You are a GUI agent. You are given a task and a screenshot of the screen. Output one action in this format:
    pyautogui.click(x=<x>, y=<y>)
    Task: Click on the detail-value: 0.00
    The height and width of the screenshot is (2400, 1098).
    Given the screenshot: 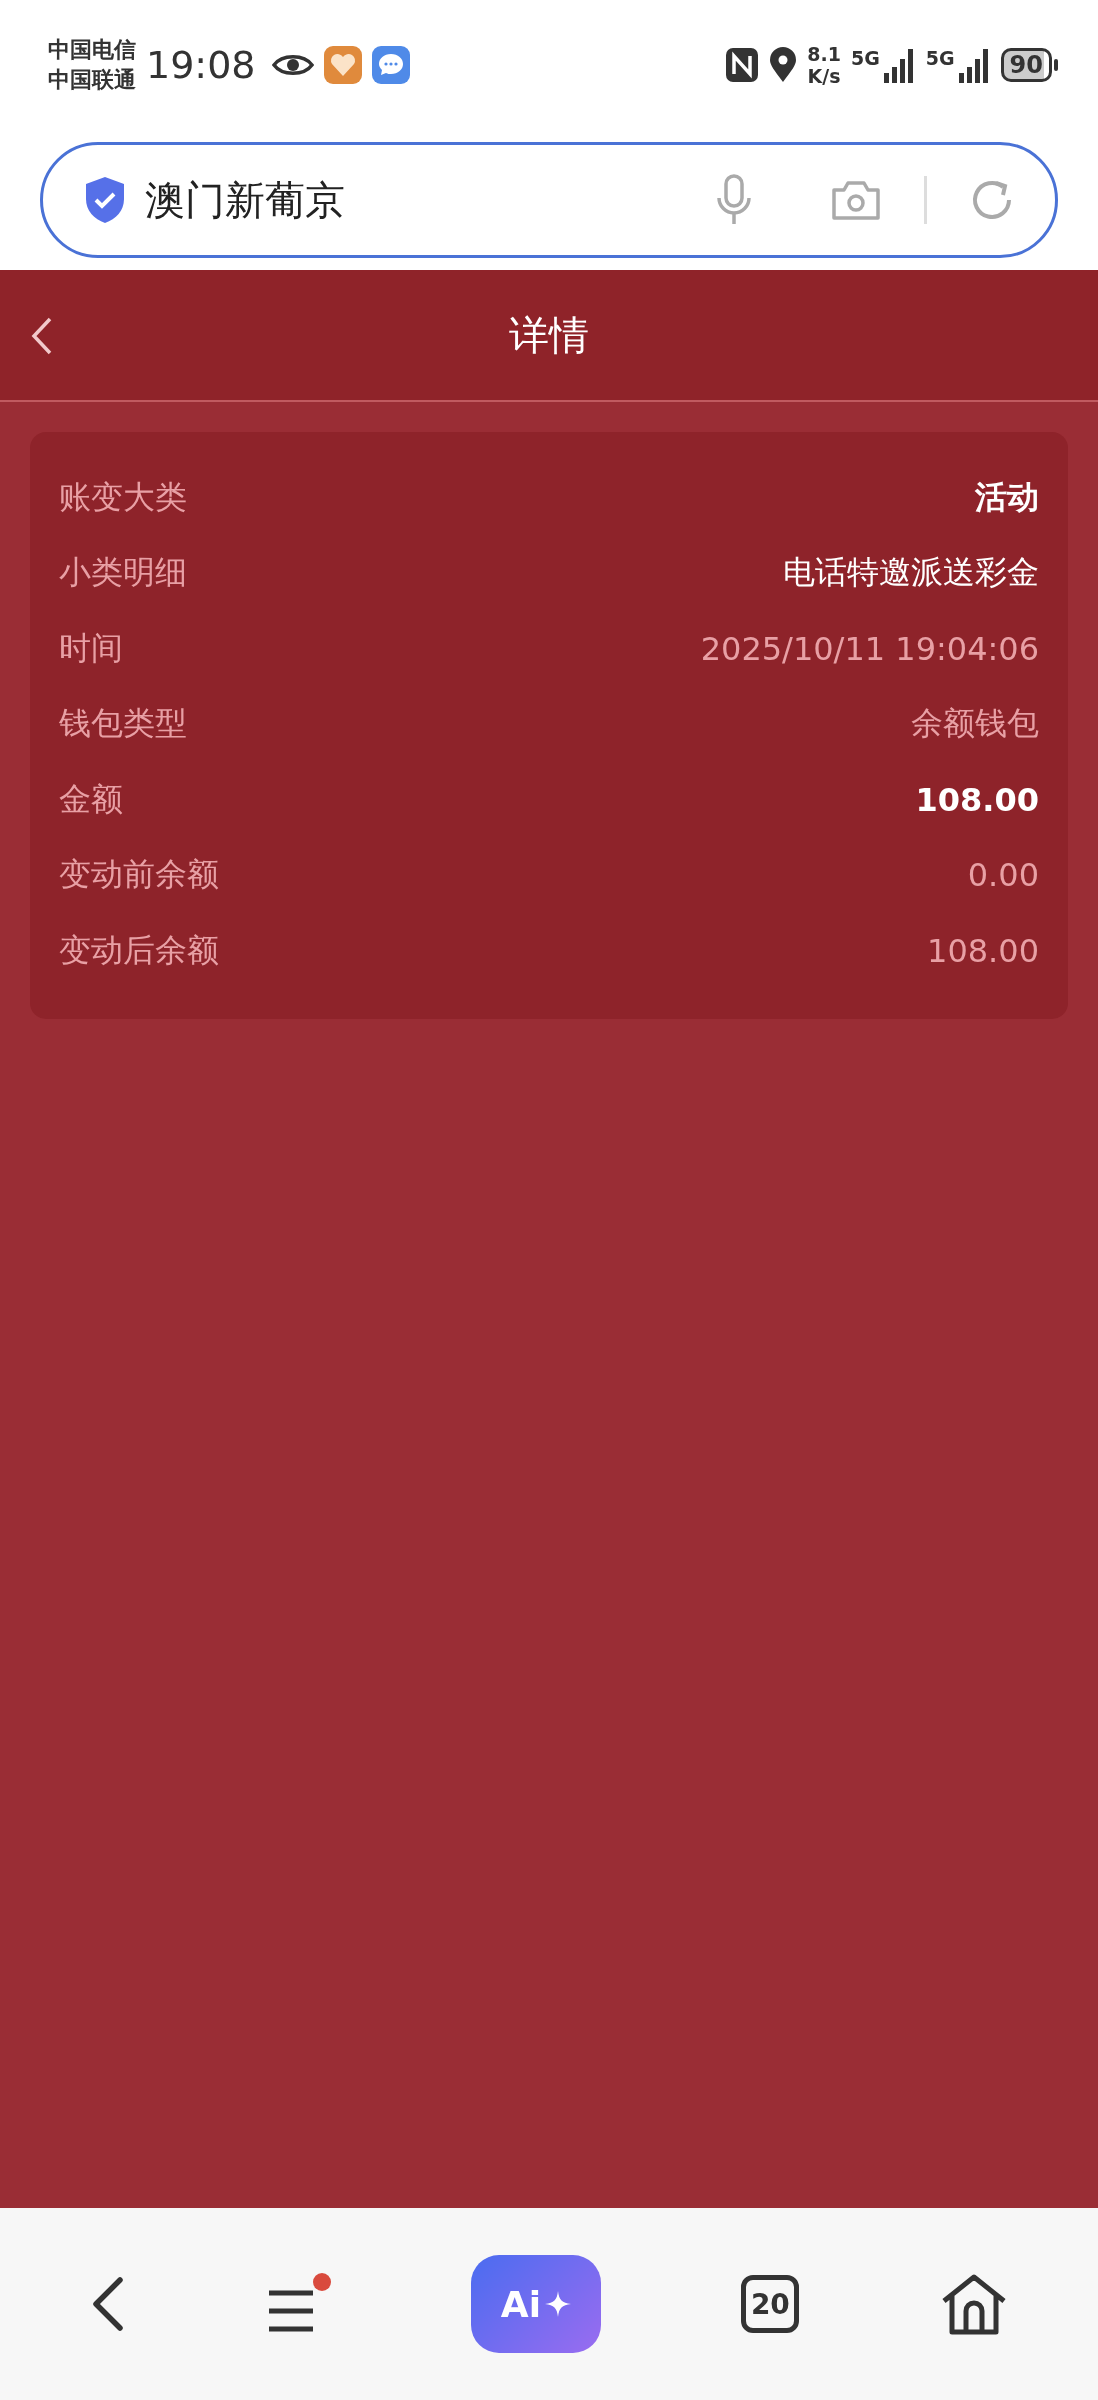 What is the action you would take?
    pyautogui.click(x=1003, y=875)
    